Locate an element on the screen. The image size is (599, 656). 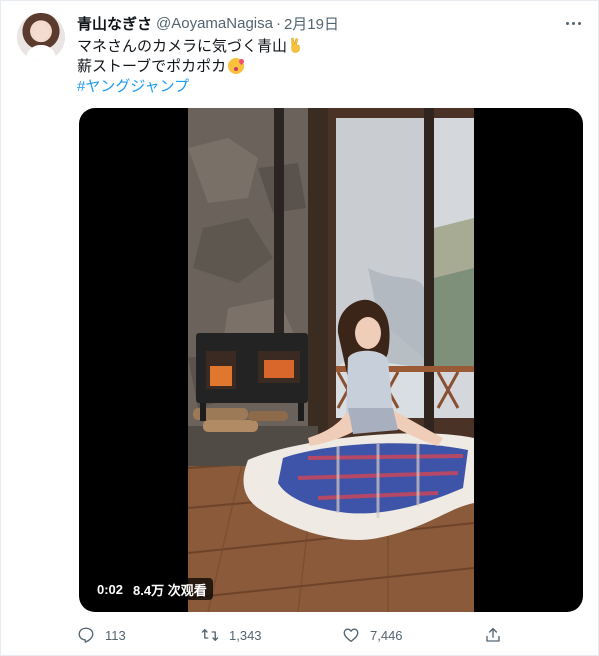
like-button: 7,446 is located at coordinates (372, 635).